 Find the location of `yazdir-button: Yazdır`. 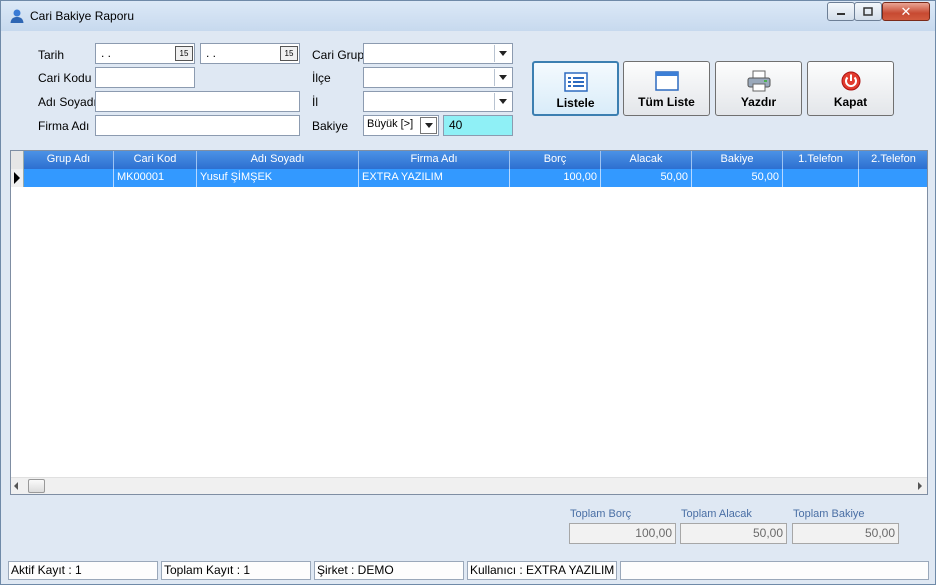

yazdir-button: Yazdır is located at coordinates (758, 88).